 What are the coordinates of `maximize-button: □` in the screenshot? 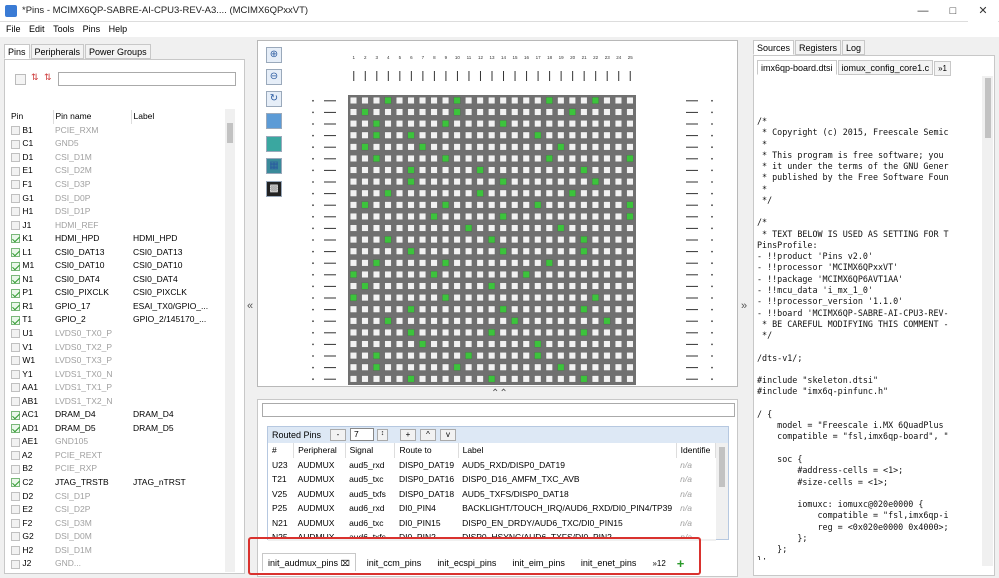 It's located at (953, 11).